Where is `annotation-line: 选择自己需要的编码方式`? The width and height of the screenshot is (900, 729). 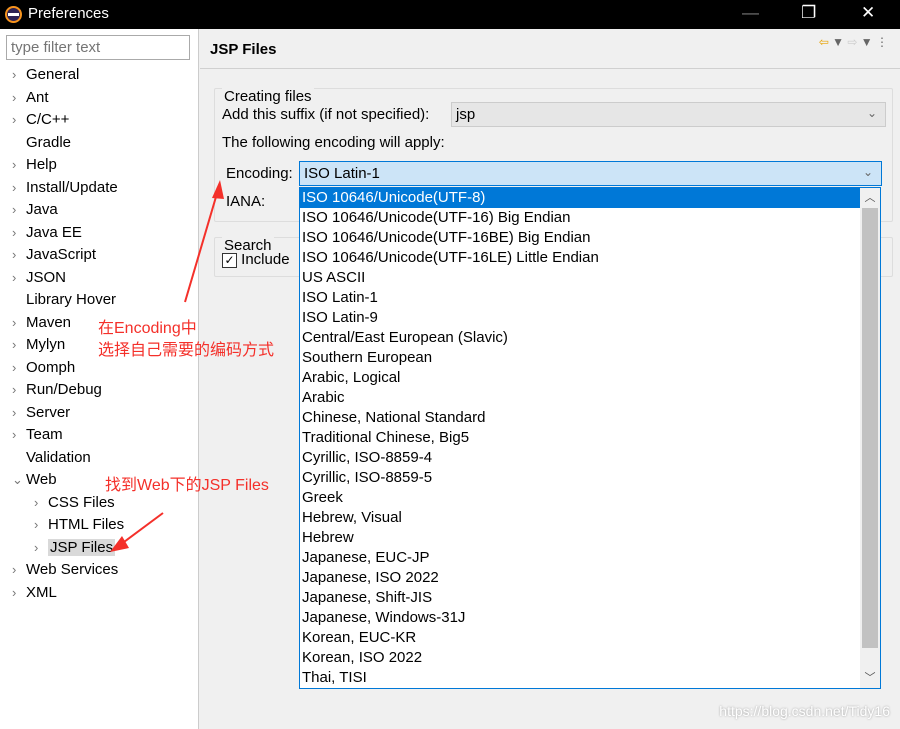
annotation-line: 选择自己需要的编码方式 is located at coordinates (186, 350).